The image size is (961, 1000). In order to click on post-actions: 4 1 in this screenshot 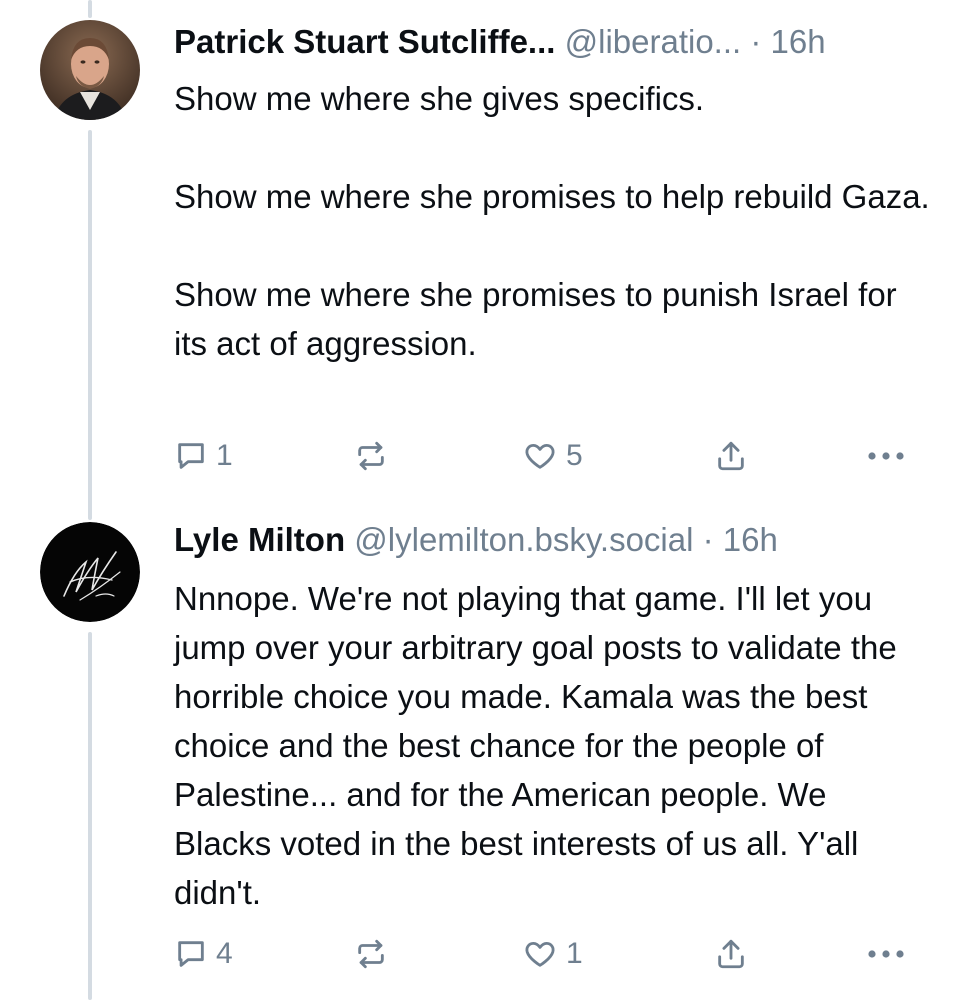, I will do `click(544, 954)`.